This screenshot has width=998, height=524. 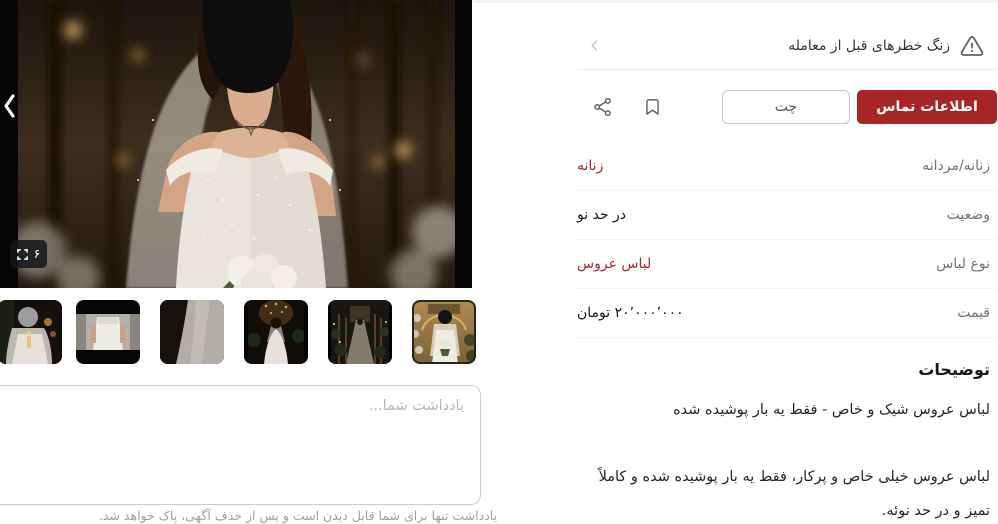 I want to click on safety-banner: زنگ خطرهای قبل از معامله, so click(x=787, y=34).